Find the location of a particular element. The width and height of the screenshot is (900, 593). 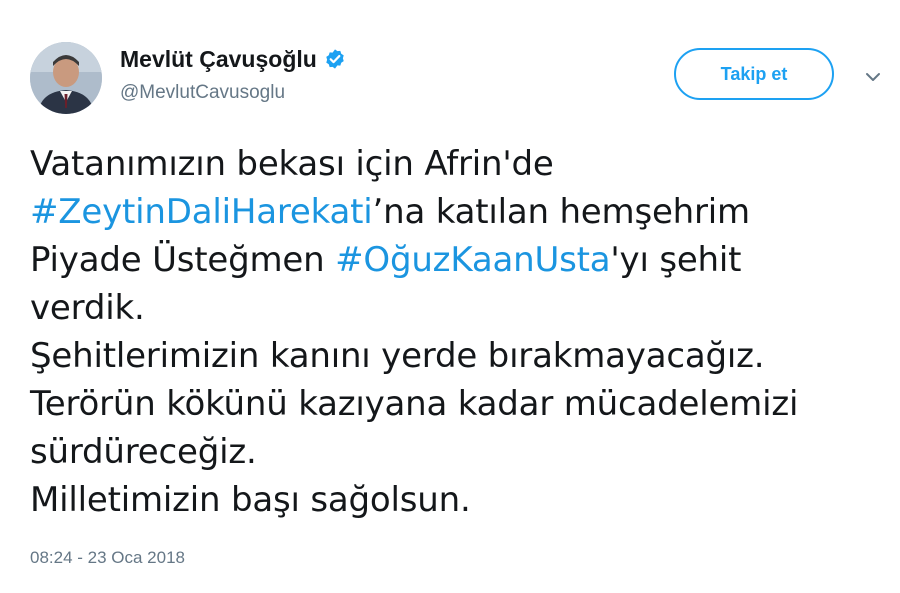

hashtag-link: #OğuzKaanUsta is located at coordinates (473, 260).